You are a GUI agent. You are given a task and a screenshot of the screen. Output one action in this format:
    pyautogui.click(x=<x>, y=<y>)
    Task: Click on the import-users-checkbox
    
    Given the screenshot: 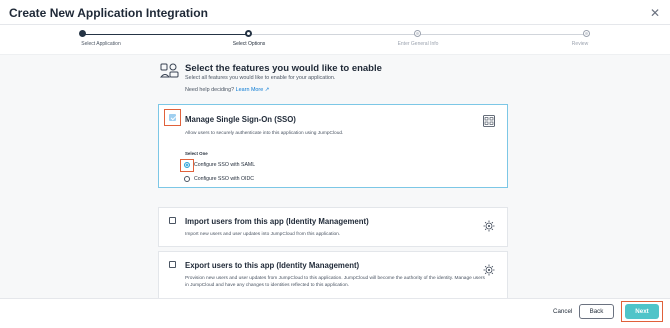 What is the action you would take?
    pyautogui.click(x=172, y=220)
    